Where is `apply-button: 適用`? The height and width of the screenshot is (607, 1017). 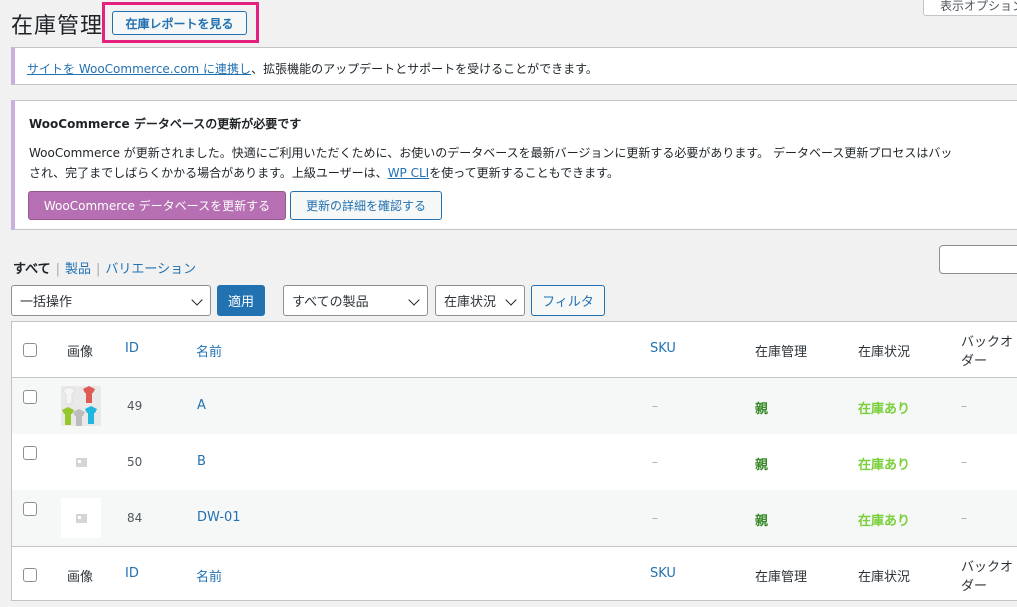
apply-button: 適用 is located at coordinates (241, 300).